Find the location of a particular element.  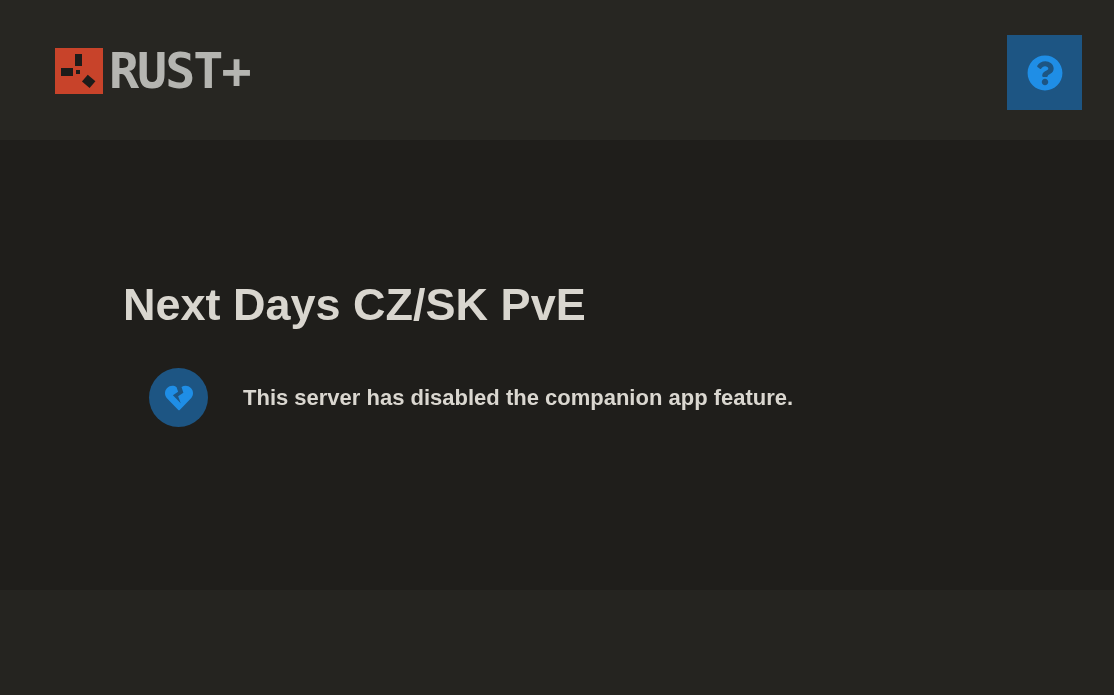

logo-icon is located at coordinates (79, 71).